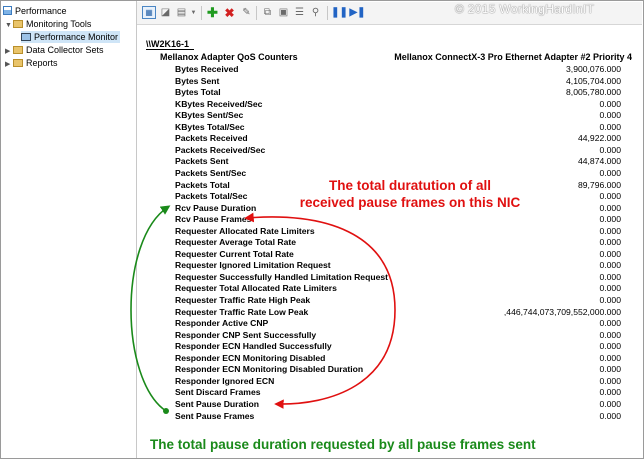 Image resolution: width=644 pixels, height=459 pixels. What do you see at coordinates (357, 12) in the screenshot?
I see `update-data-icon: ▶❚` at bounding box center [357, 12].